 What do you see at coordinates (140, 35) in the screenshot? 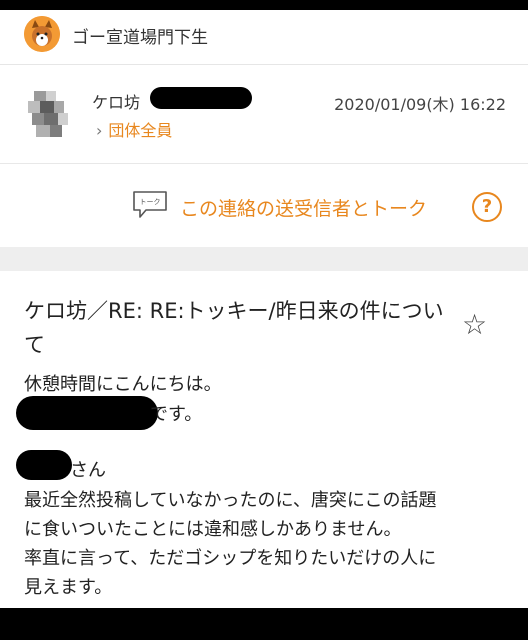
I see `group-name: ゴー宣道場門下生` at bounding box center [140, 35].